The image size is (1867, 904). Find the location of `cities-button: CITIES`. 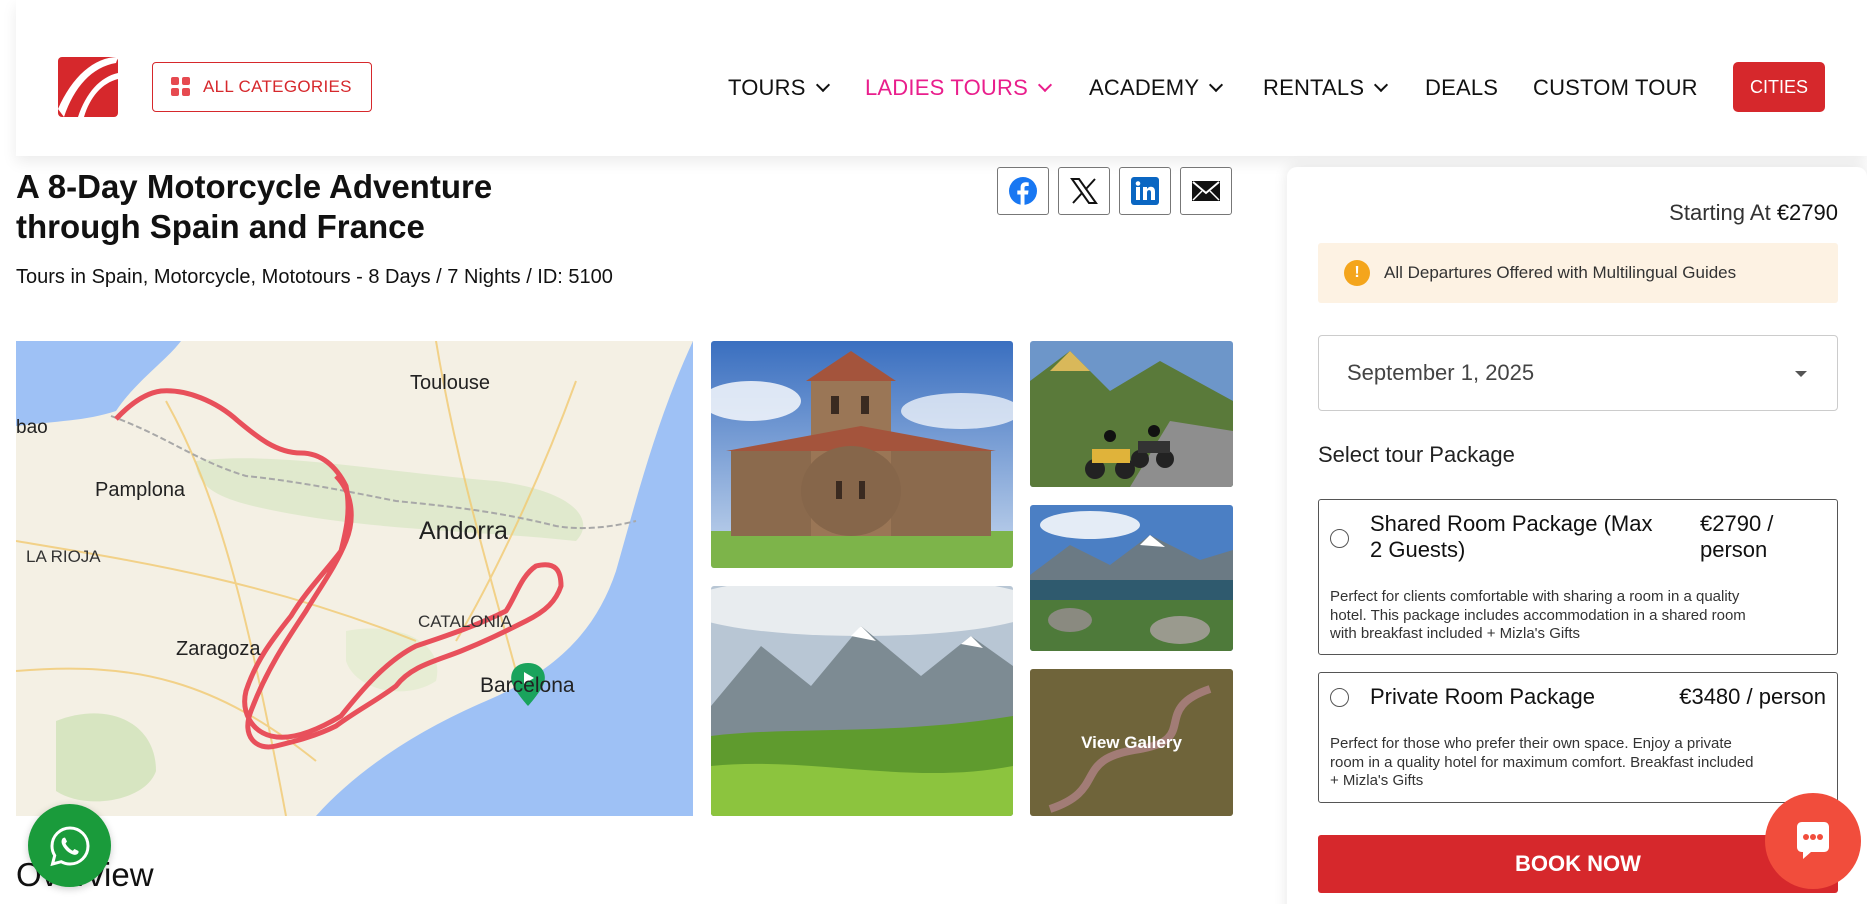

cities-button: CITIES is located at coordinates (1779, 87).